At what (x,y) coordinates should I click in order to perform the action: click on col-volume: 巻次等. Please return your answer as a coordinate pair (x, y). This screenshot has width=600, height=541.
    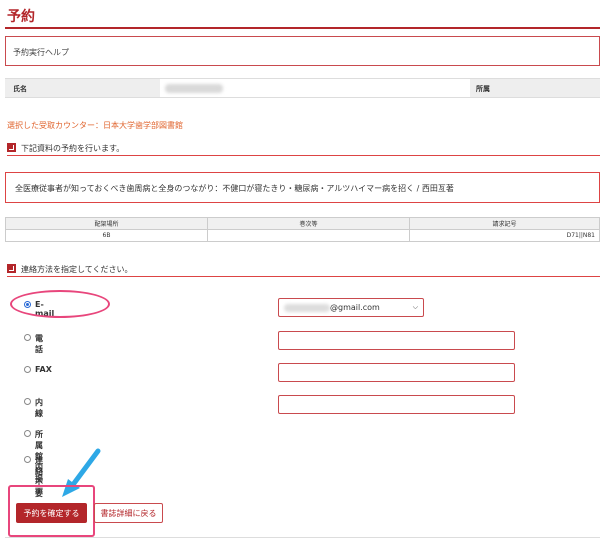
    Looking at the image, I should click on (308, 223).